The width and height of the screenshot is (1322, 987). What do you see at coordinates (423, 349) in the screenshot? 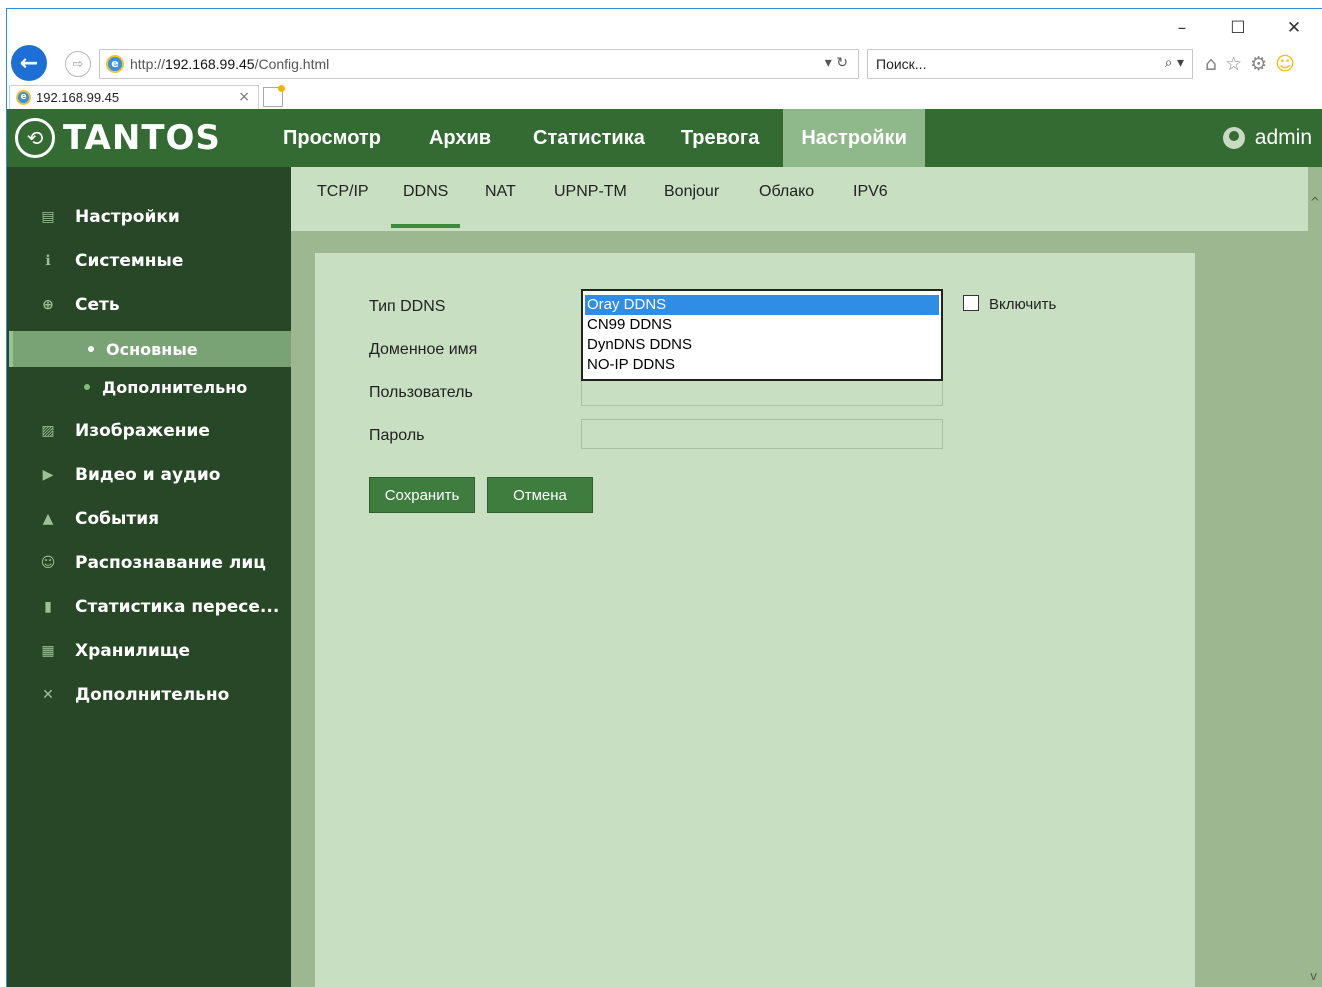
I see `domain-name-label: Доменное имя` at bounding box center [423, 349].